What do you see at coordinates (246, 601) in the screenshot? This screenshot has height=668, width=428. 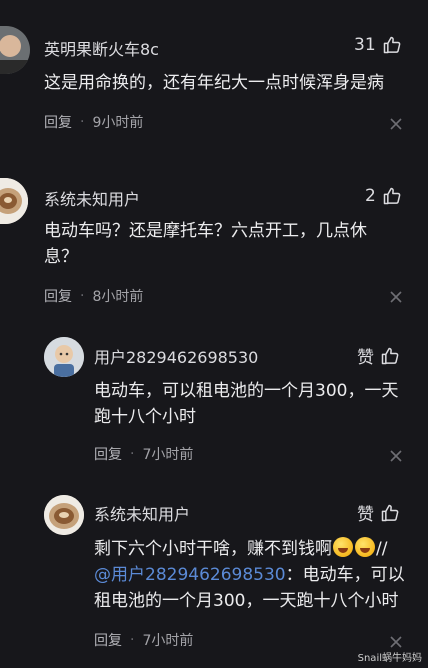 I see `reply-text-line: 租电池的一个月300，一天跑十八个小时` at bounding box center [246, 601].